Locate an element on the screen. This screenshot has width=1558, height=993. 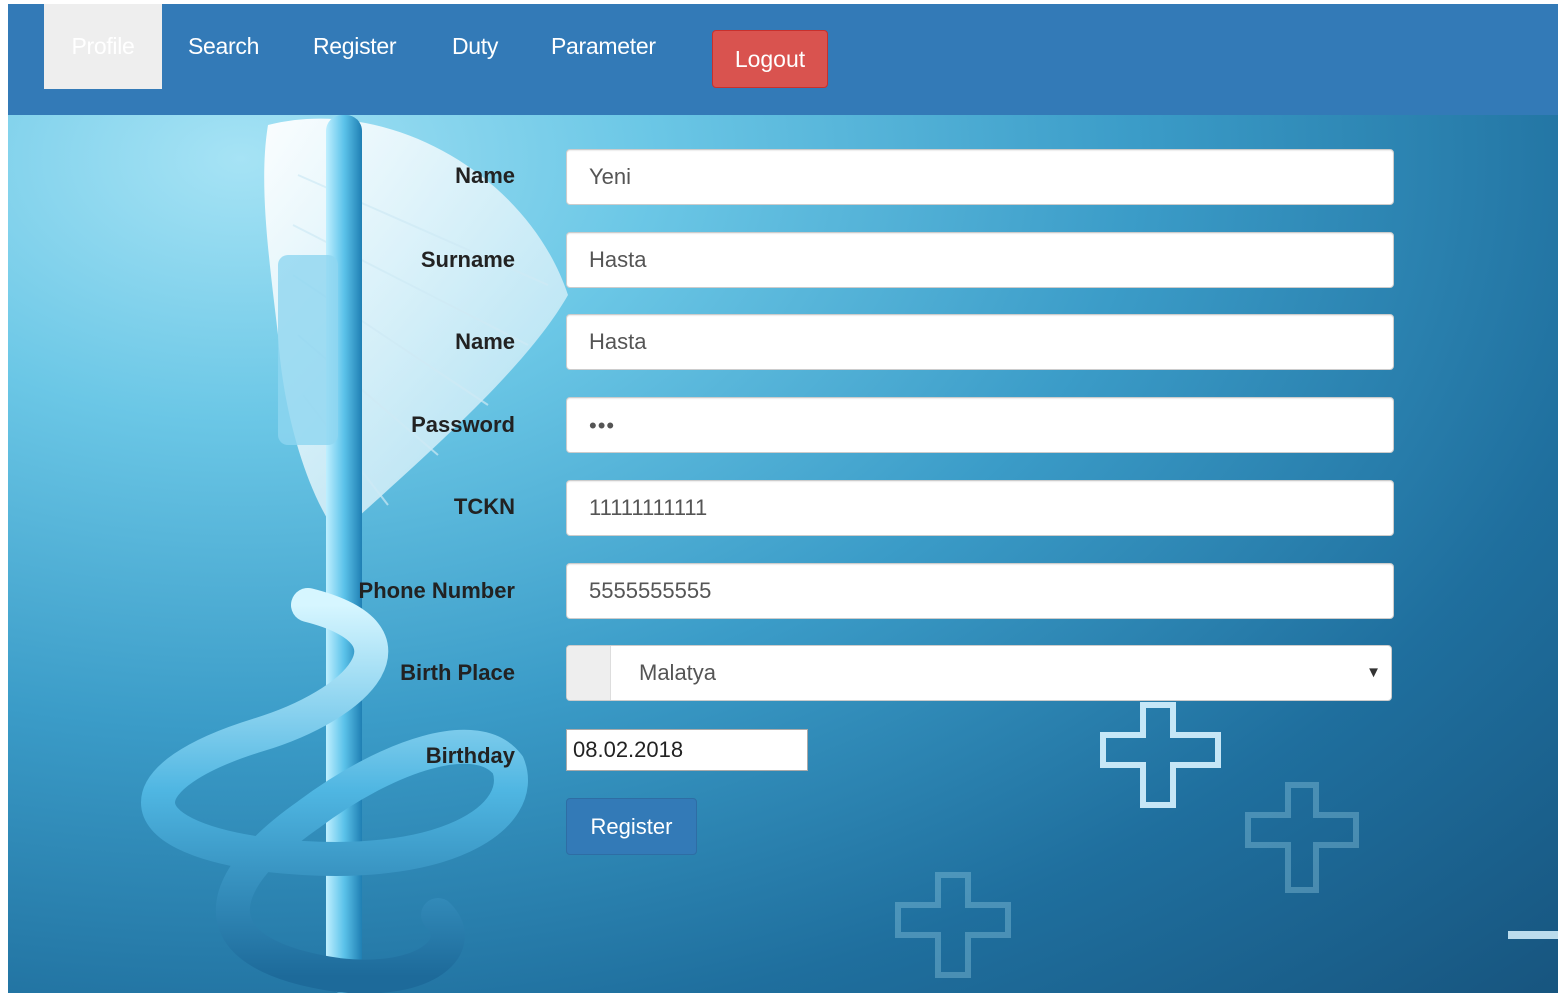
cross-icon-faint is located at coordinates (1127, 880).